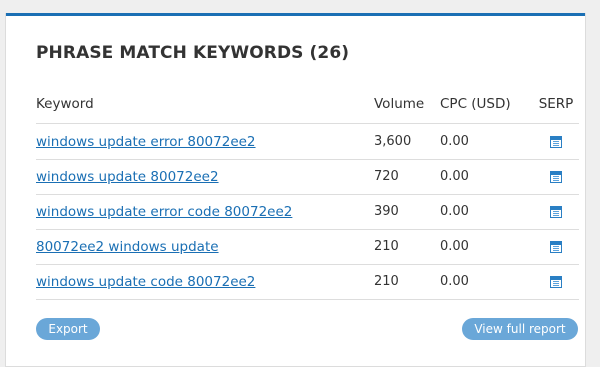 Image resolution: width=600 pixels, height=367 pixels. What do you see at coordinates (164, 212) in the screenshot?
I see `keyword-link: windows update error code 80072ee2` at bounding box center [164, 212].